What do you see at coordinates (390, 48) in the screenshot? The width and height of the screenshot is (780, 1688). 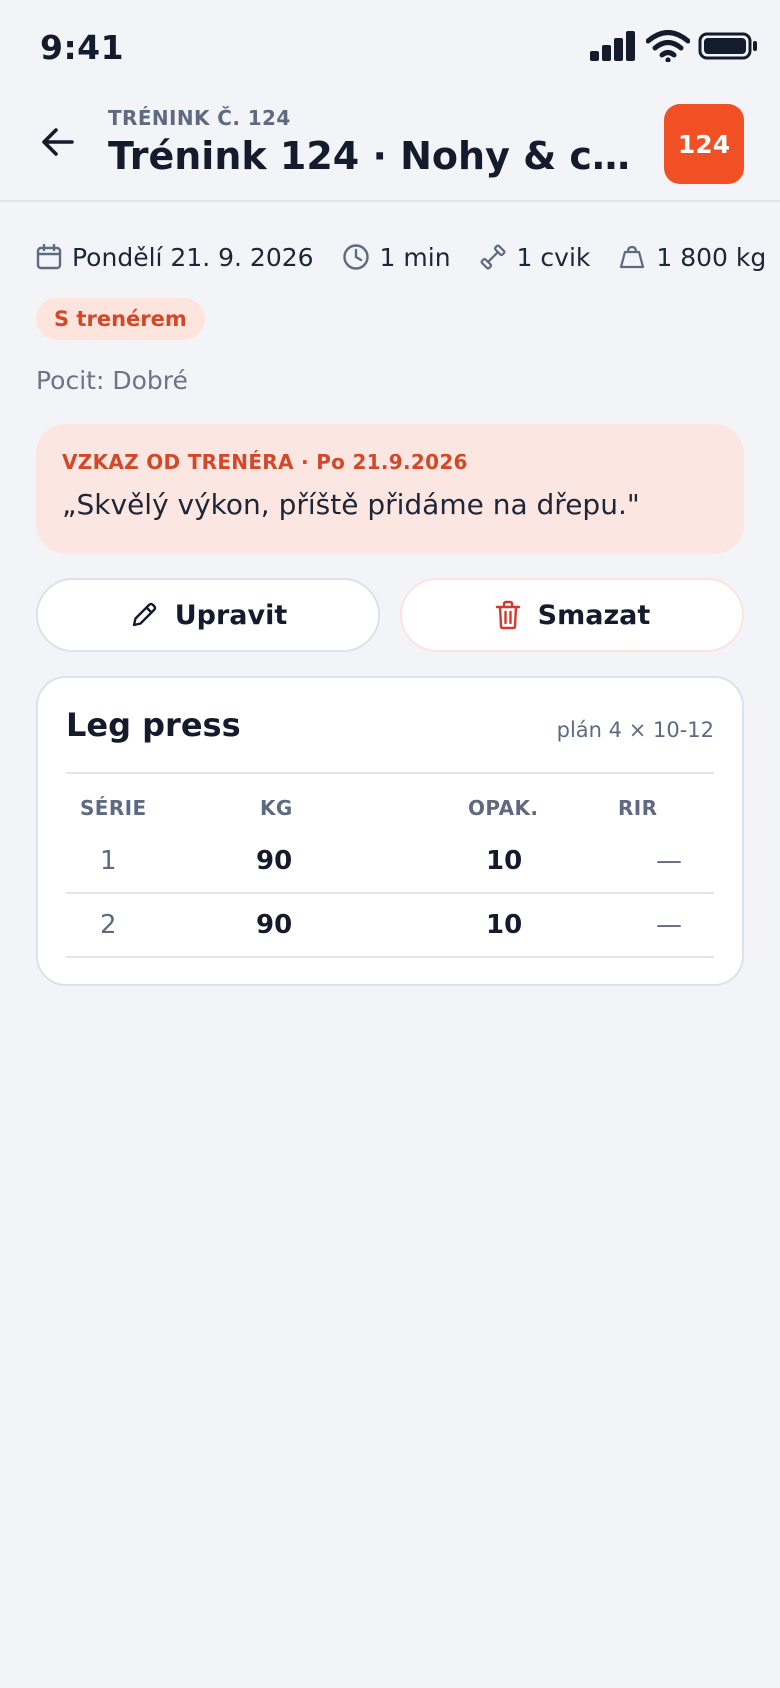 I see `status-bar: 9:41` at bounding box center [390, 48].